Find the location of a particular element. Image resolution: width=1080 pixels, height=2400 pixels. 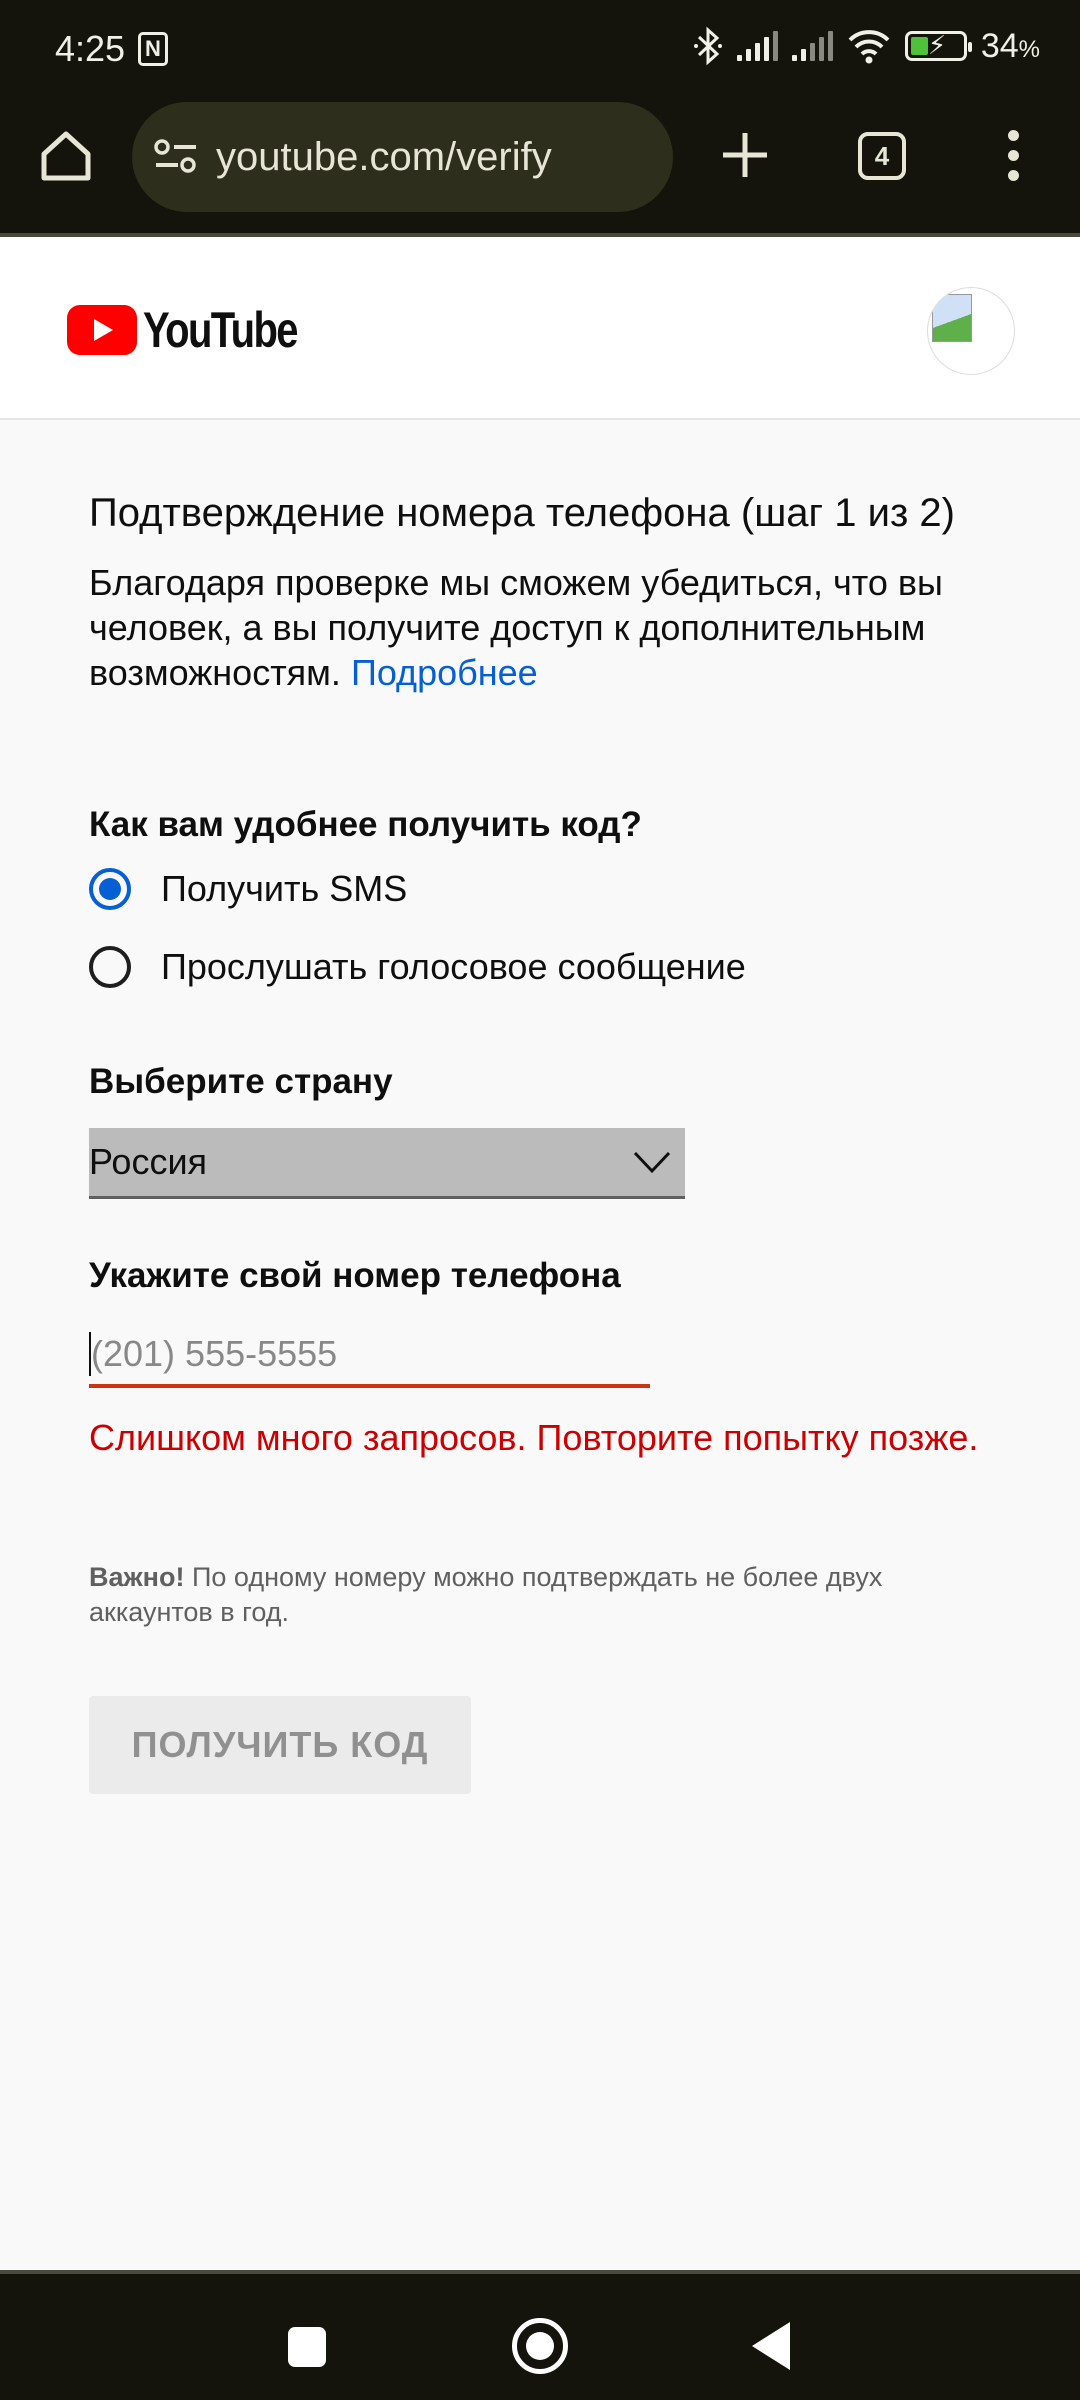

broken-image-icon is located at coordinates (952, 318).